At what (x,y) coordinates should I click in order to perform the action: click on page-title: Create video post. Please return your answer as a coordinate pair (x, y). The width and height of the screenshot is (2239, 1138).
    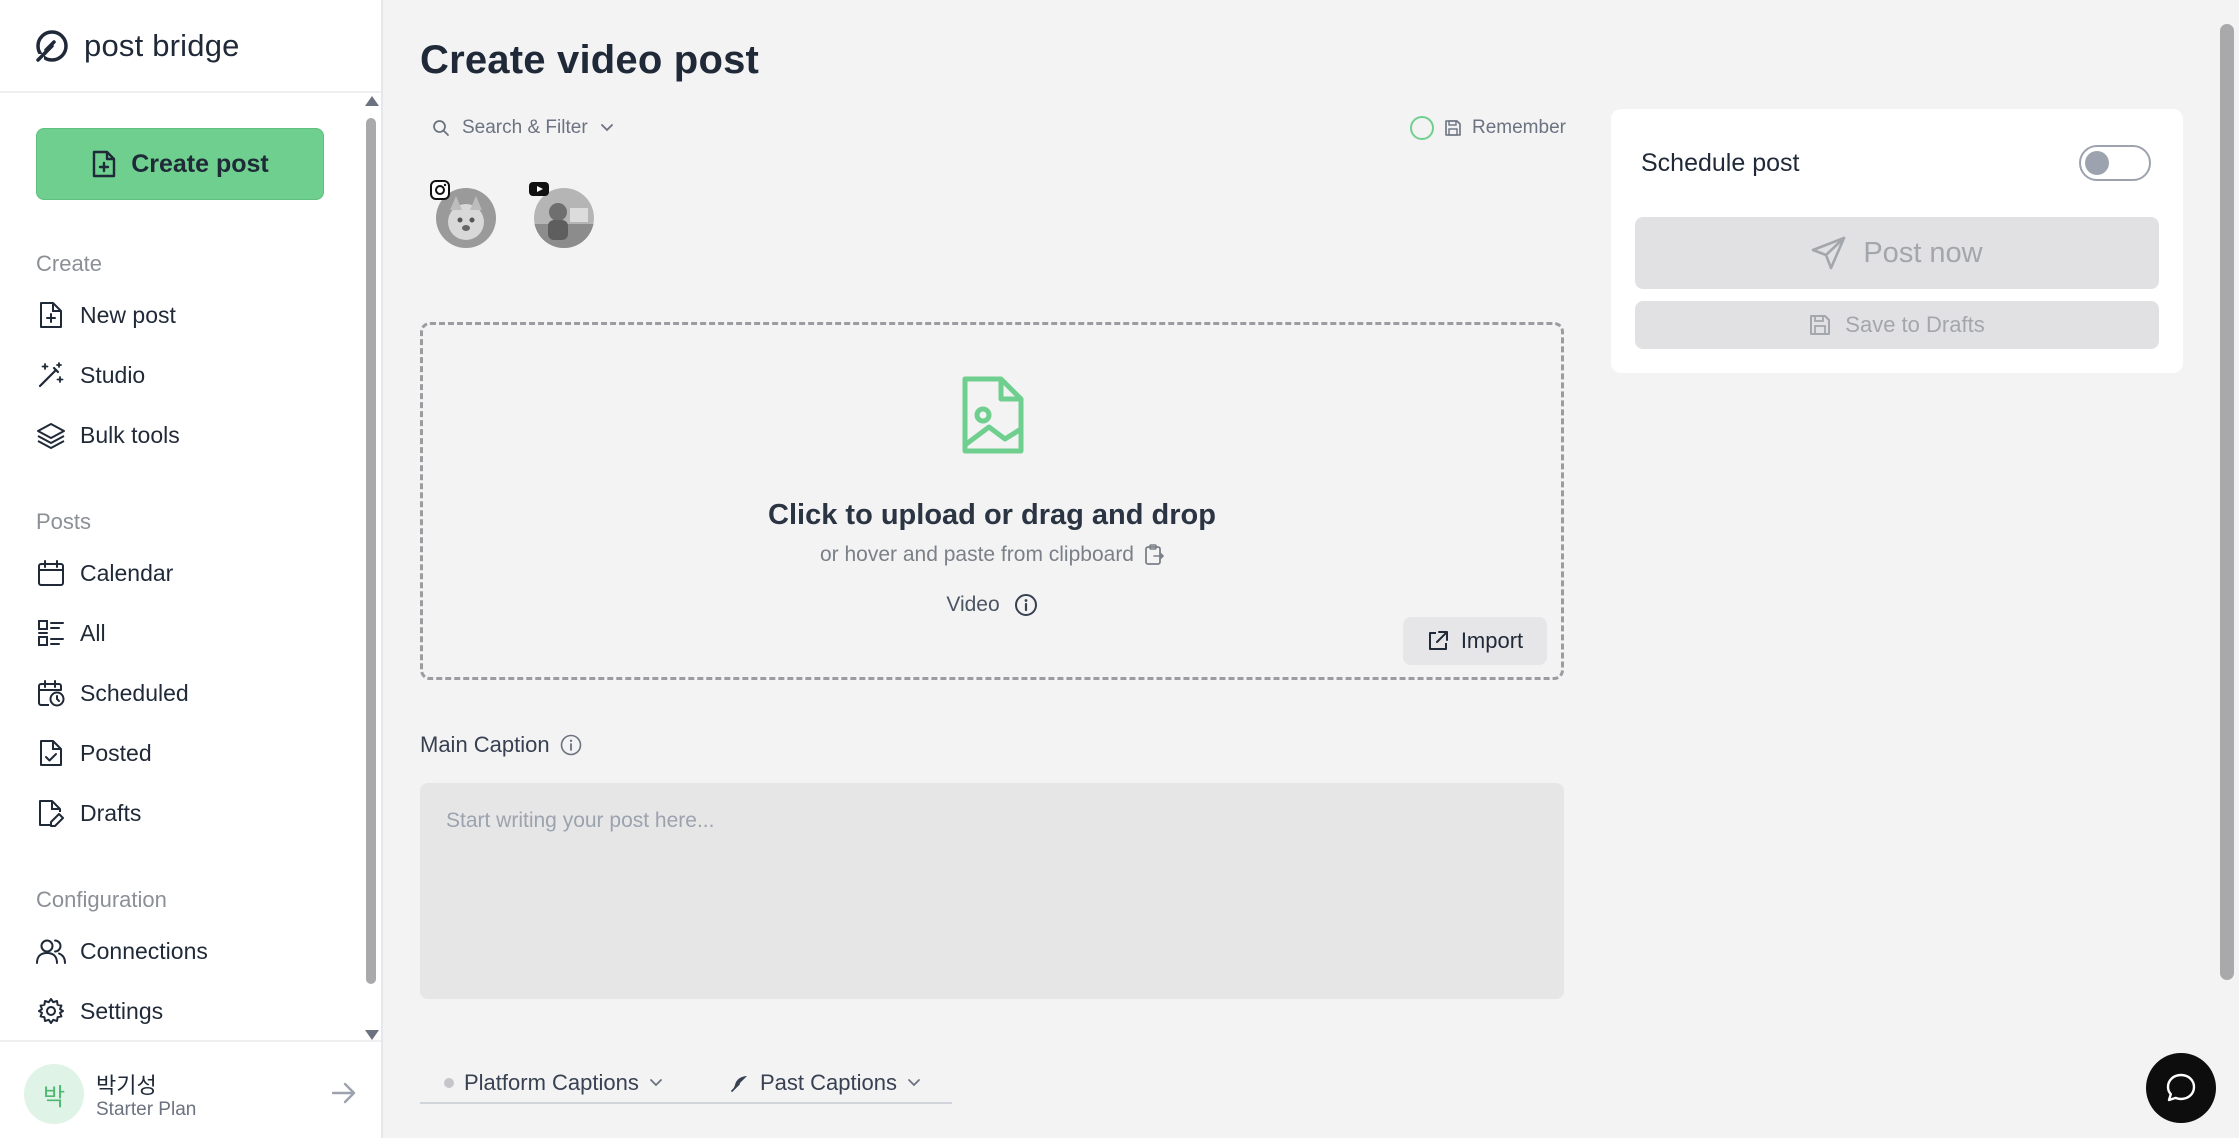
    Looking at the image, I should click on (590, 60).